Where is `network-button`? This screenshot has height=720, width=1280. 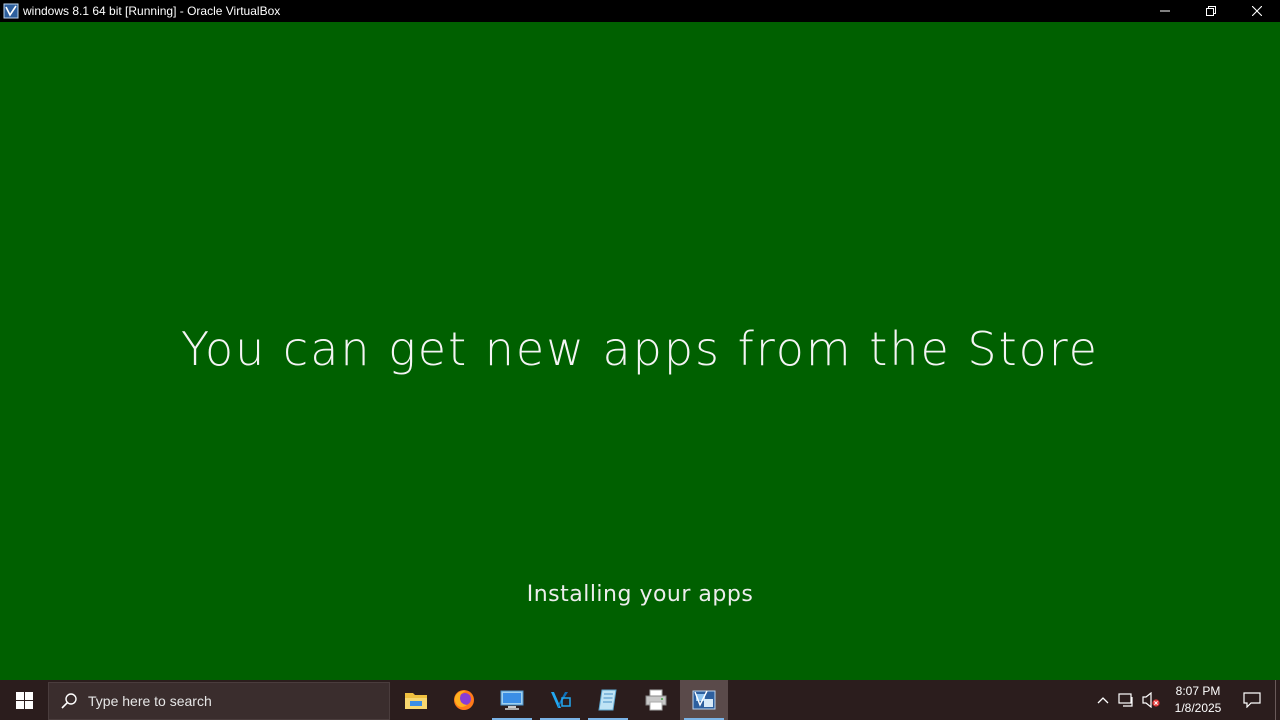 network-button is located at coordinates (1127, 700).